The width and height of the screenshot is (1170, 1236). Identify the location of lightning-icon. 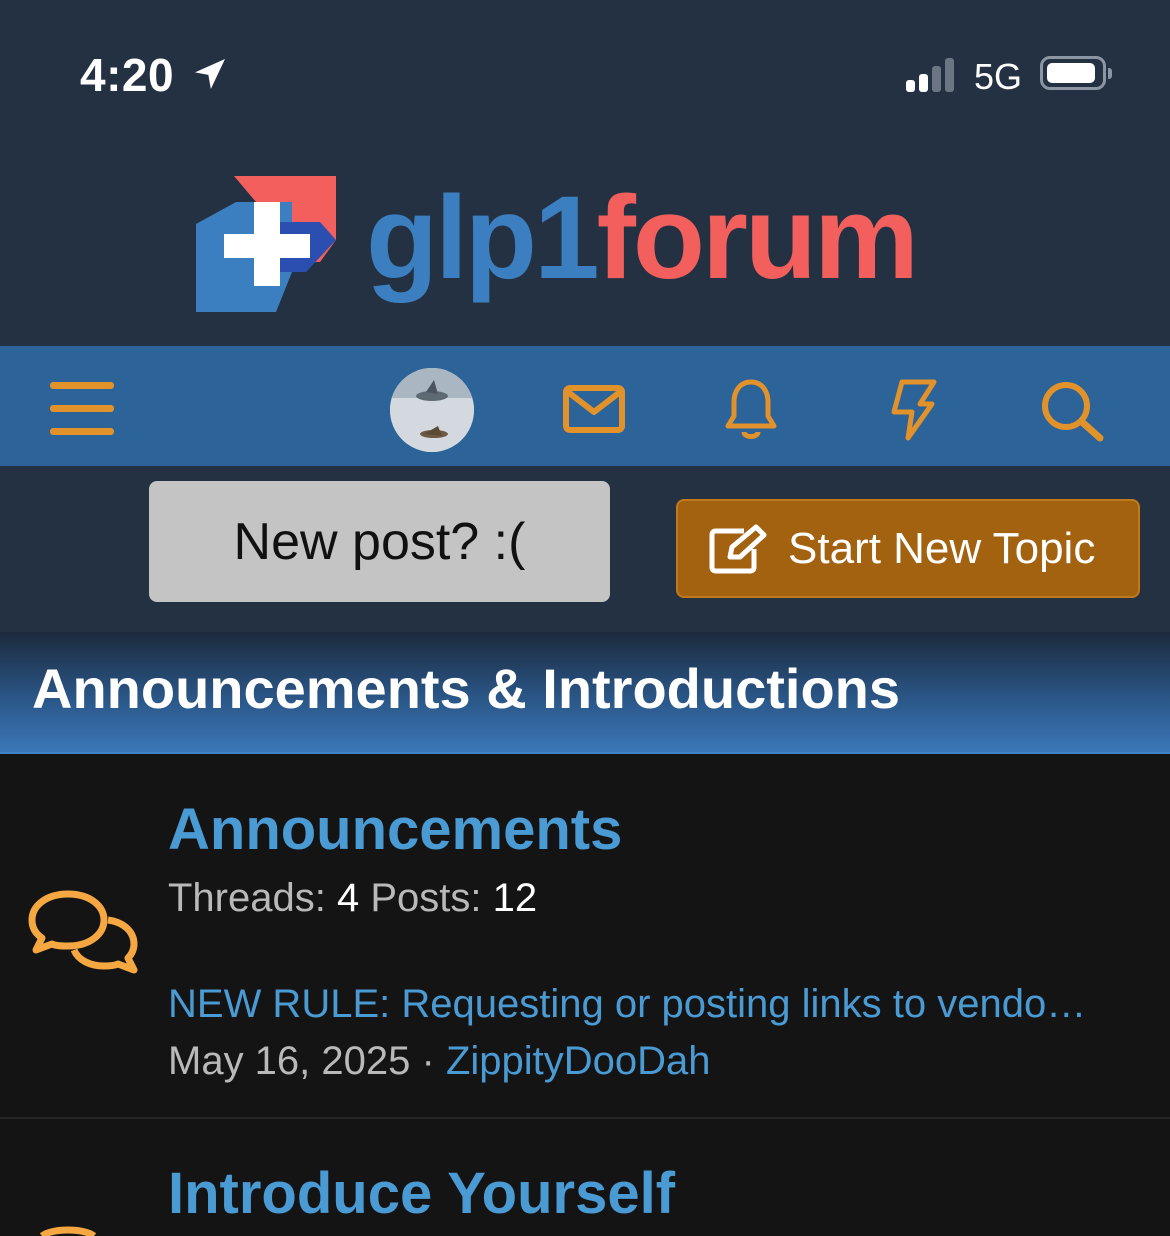
(913, 410).